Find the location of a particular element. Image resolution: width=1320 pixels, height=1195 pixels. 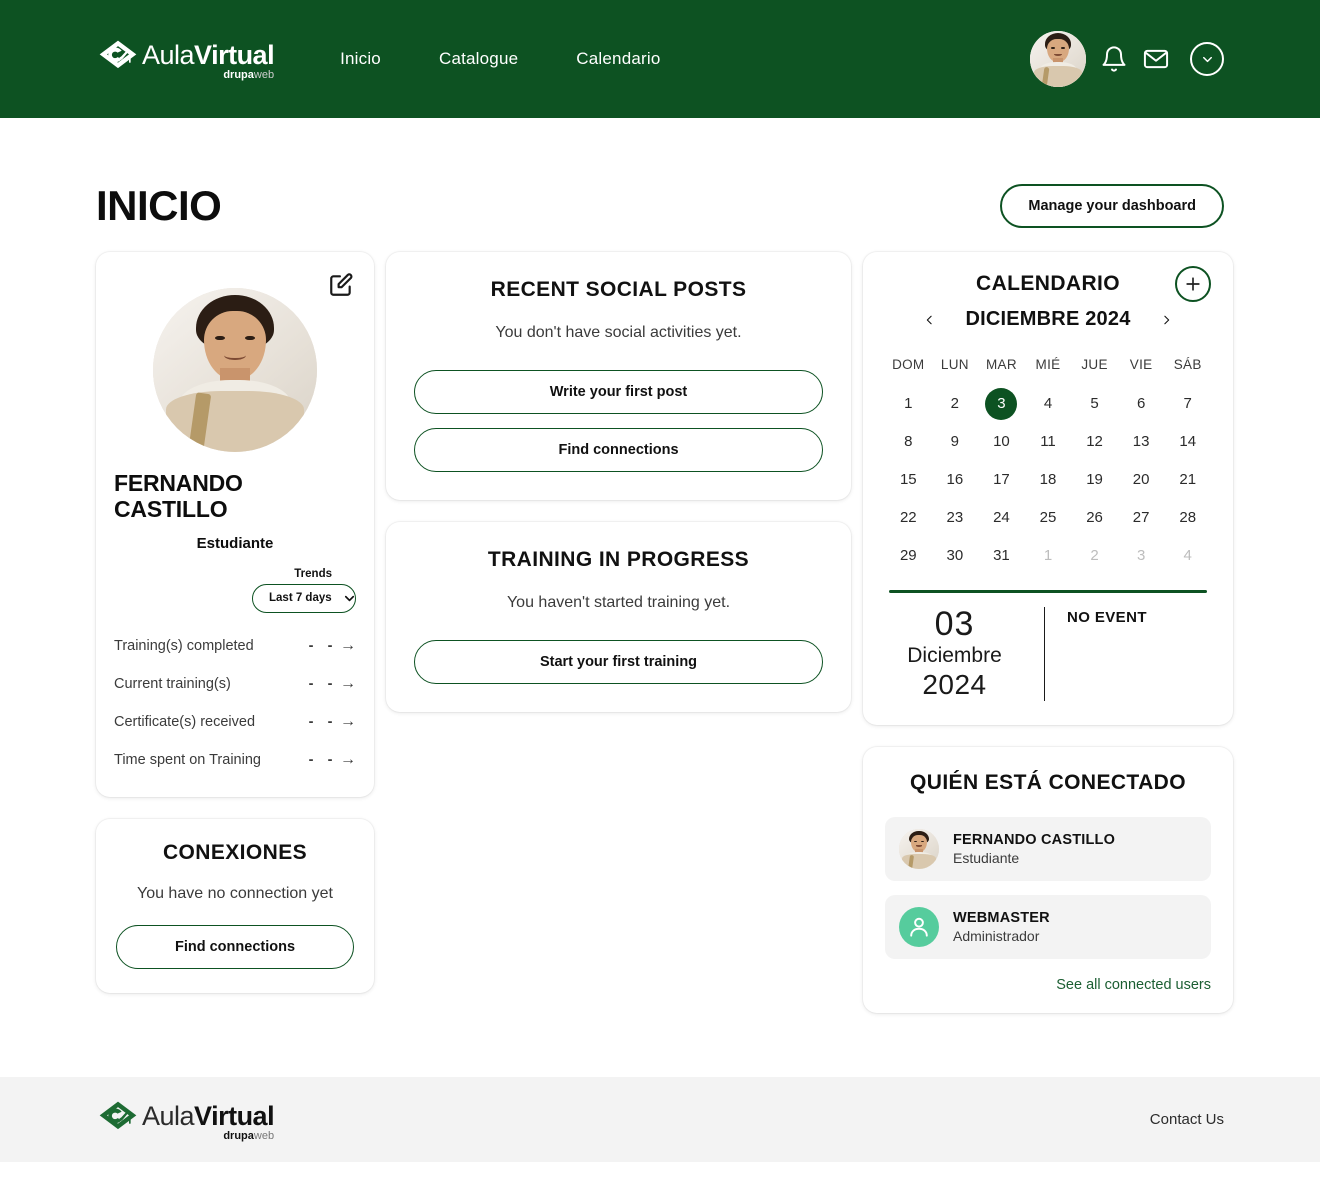

chevron-right-icon is located at coordinates (1167, 320).